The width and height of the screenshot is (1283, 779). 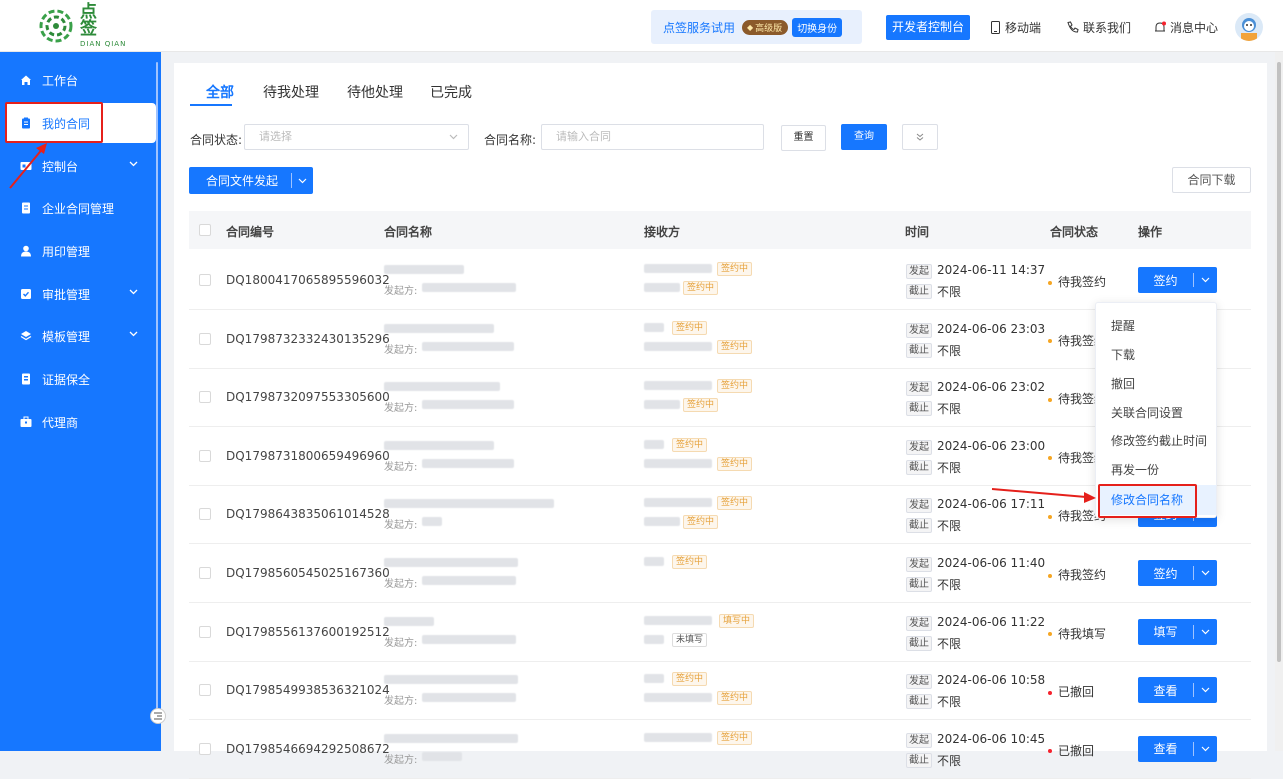 What do you see at coordinates (442, 756) in the screenshot?
I see `initiator-name-redacted` at bounding box center [442, 756].